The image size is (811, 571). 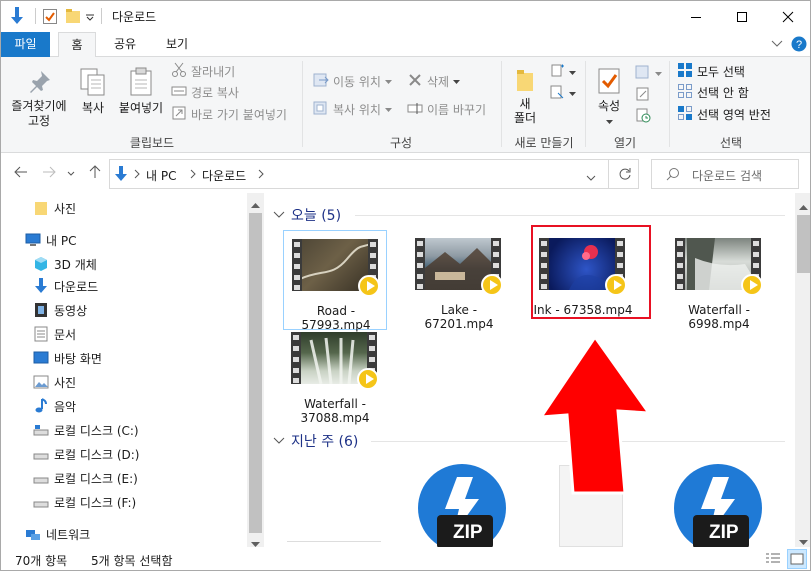 I want to click on zip-label: ZIP, so click(x=724, y=532).